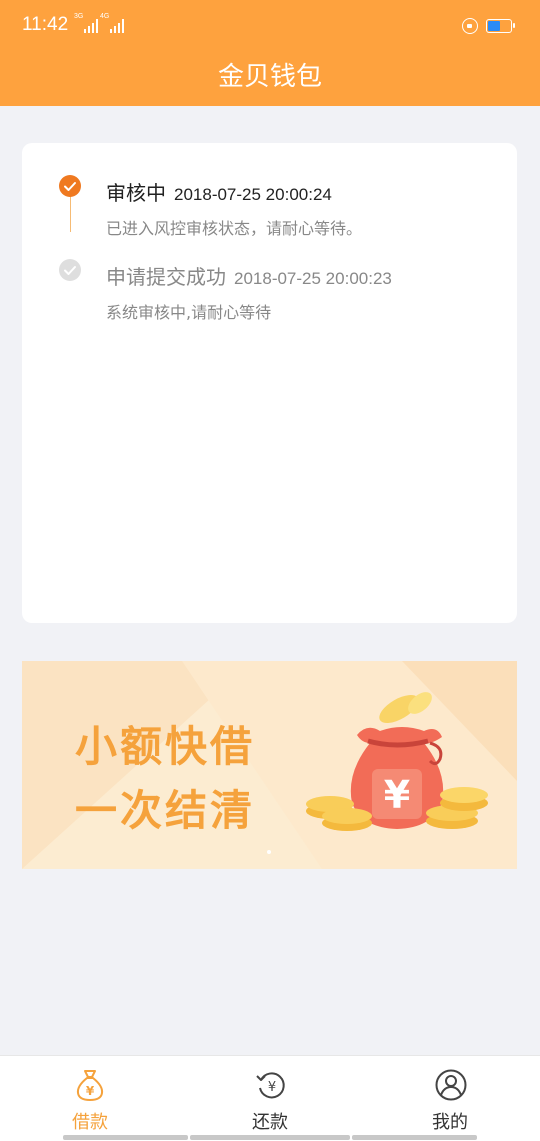 Image resolution: width=540 pixels, height=1141 pixels. What do you see at coordinates (313, 278) in the screenshot?
I see `step-2-time: 2018-07-25 20:00:23` at bounding box center [313, 278].